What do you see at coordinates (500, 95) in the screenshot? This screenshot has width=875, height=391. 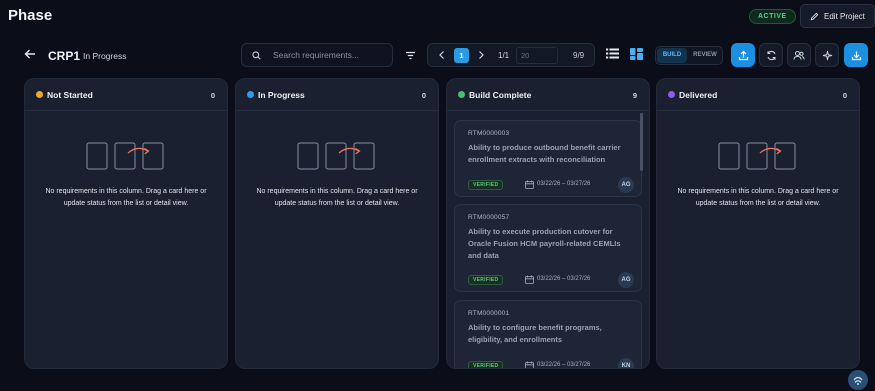 I see `column-title: Build Complete` at bounding box center [500, 95].